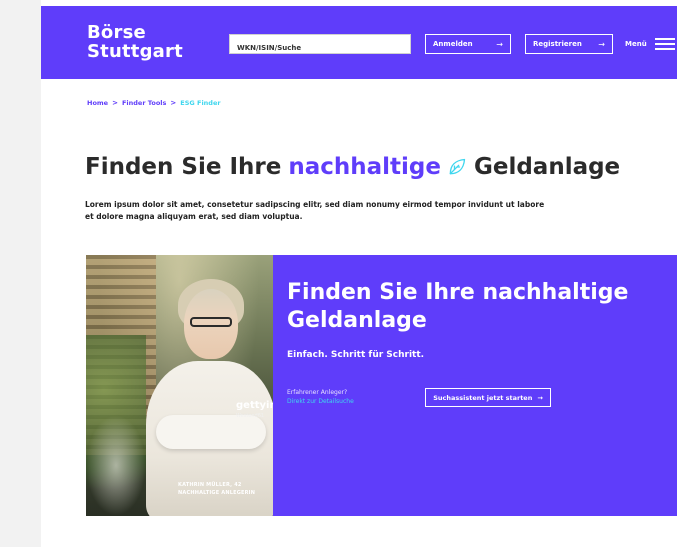 The width and height of the screenshot is (677, 547). I want to click on photo-caption: KATHRIN MÜLLER, 42 NACHHALTIGE ANLEGERIN, so click(216, 489).